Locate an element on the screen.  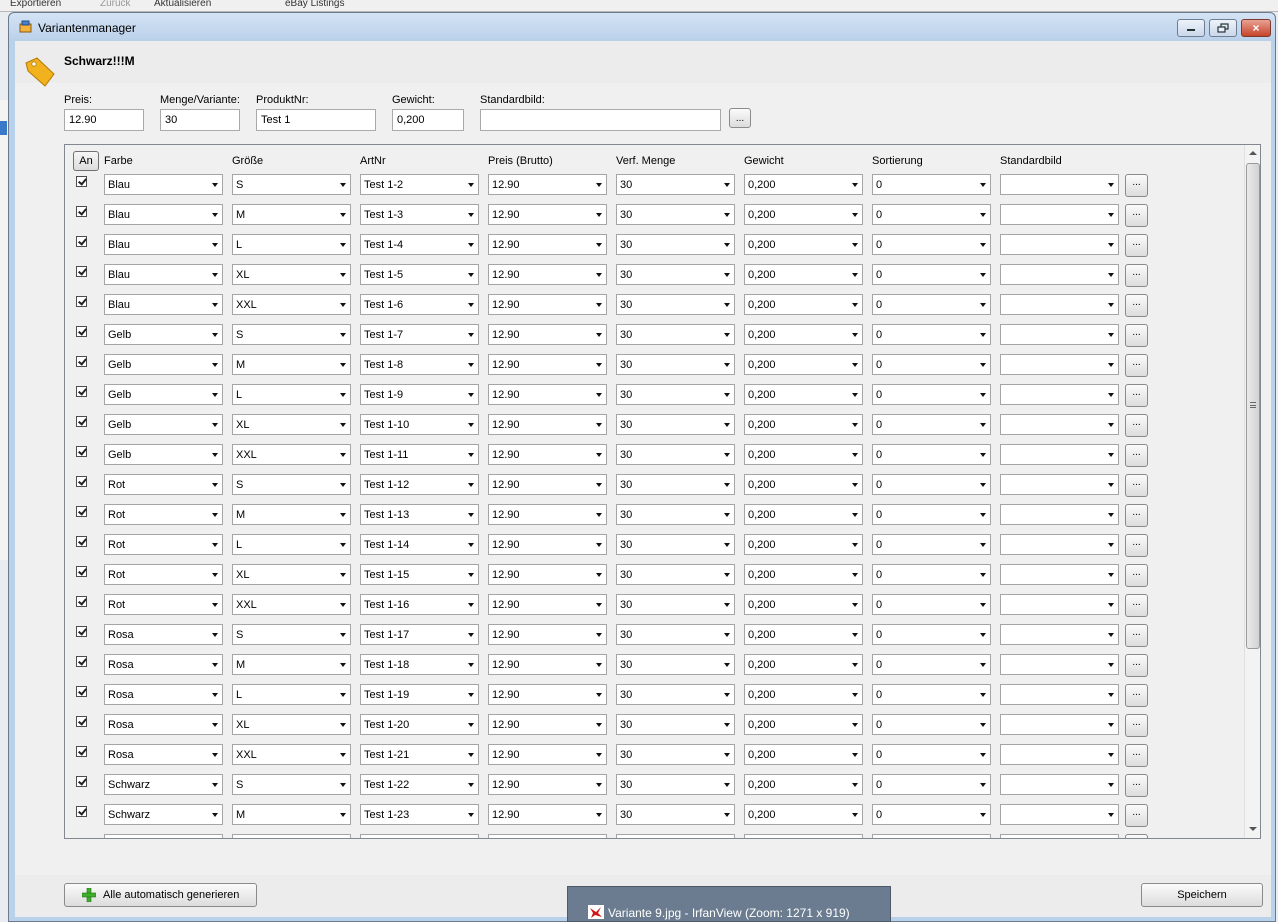
background-tab-ebay: eBay Listings is located at coordinates (335, 5).